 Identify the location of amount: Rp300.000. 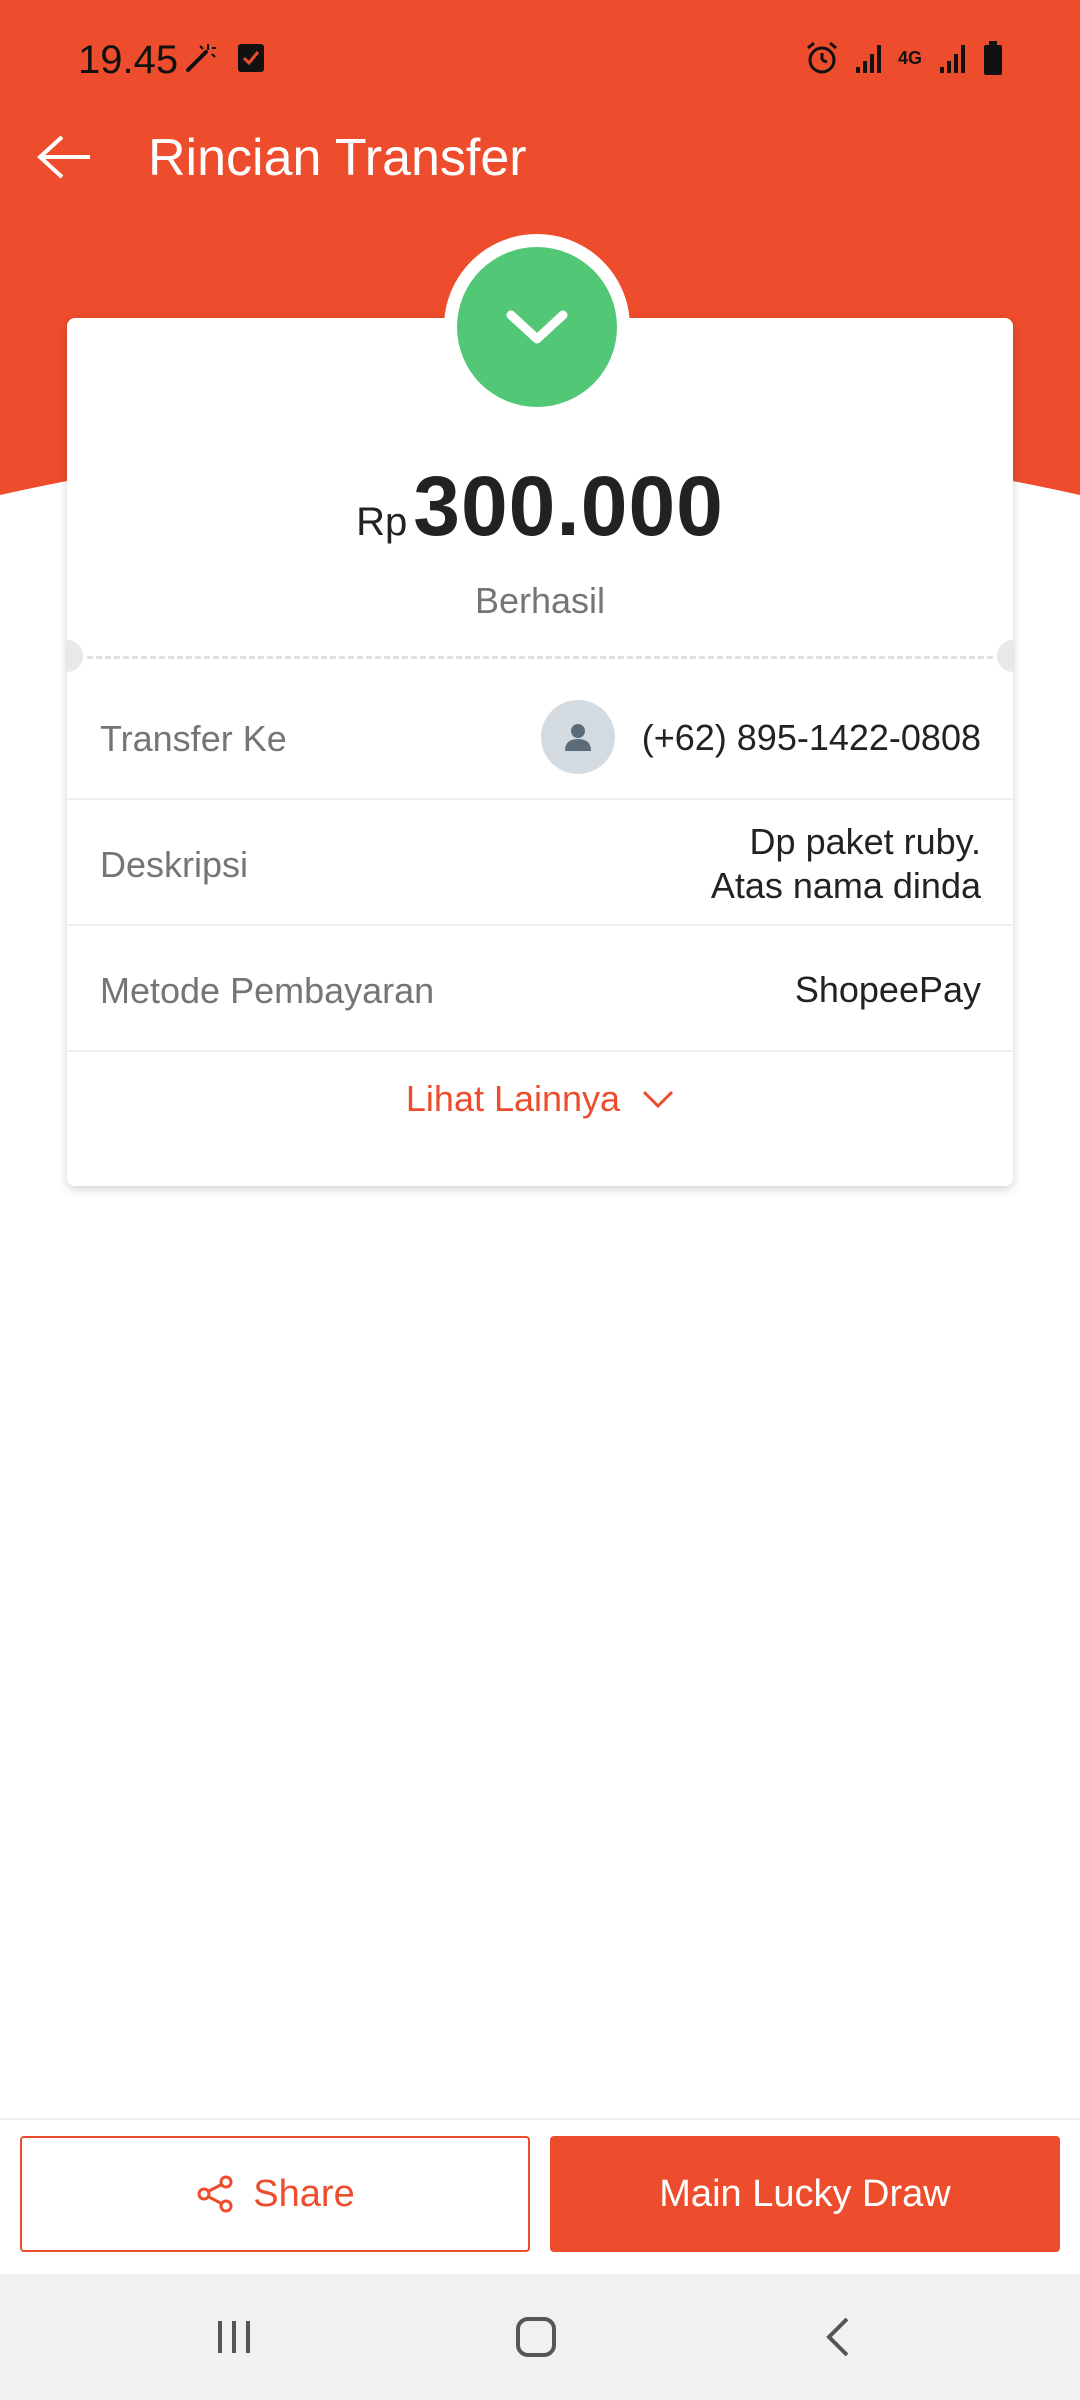
(540, 506).